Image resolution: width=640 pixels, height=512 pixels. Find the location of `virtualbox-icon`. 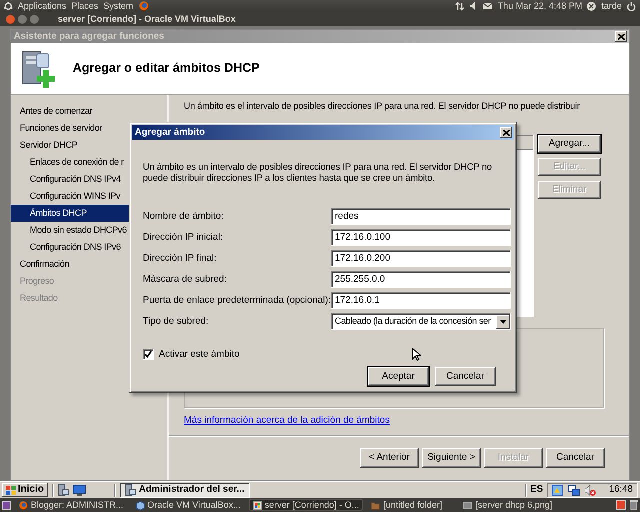

virtualbox-icon is located at coordinates (140, 505).